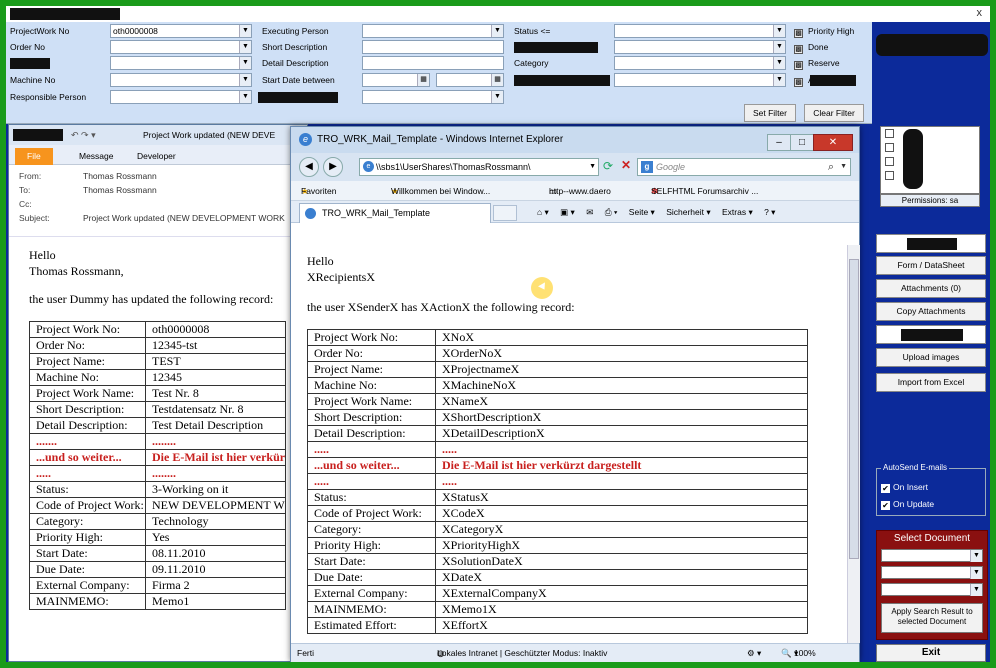  I want to click on close-icon: ✕, so click(833, 142).